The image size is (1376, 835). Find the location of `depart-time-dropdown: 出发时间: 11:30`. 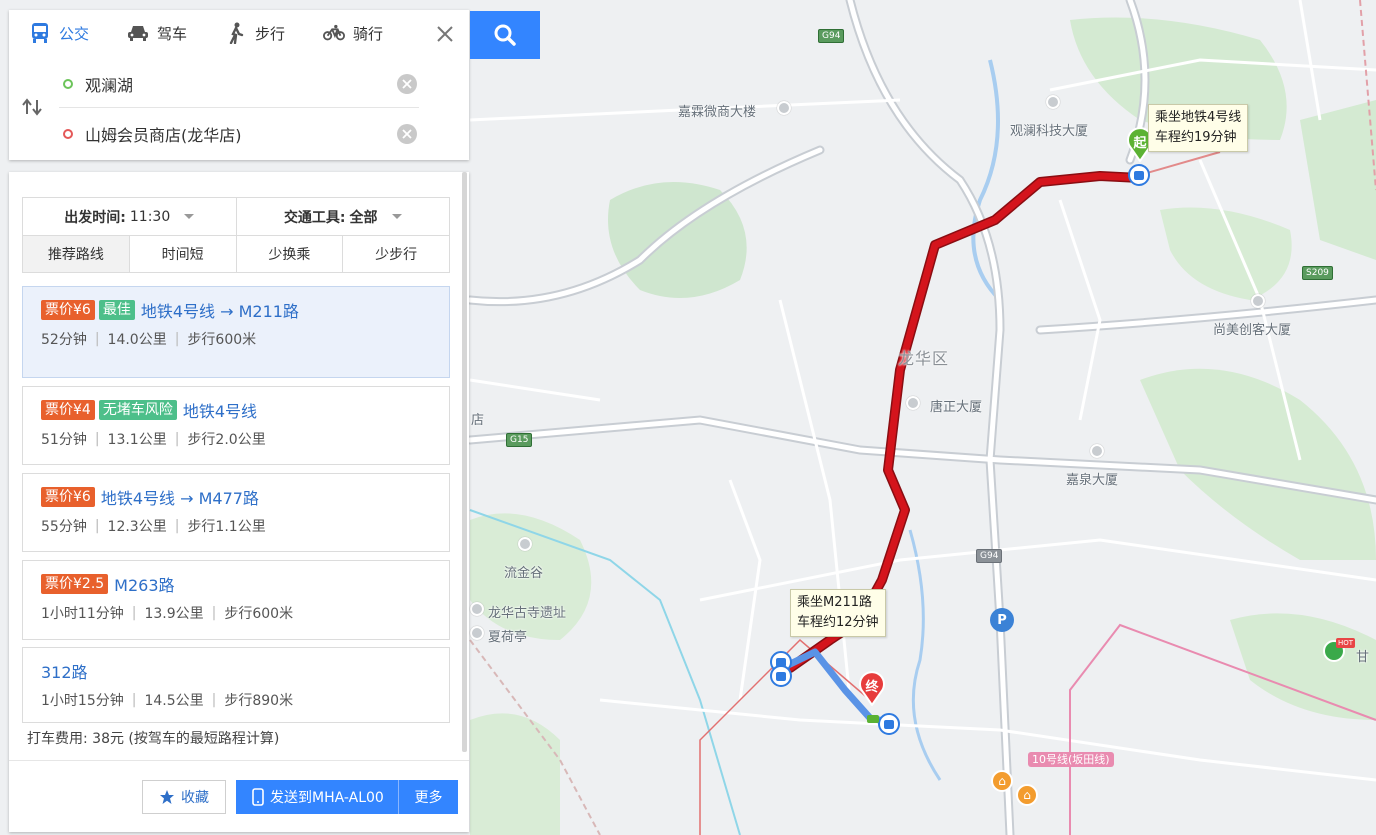

depart-time-dropdown: 出发时间: 11:30 is located at coordinates (129, 216).